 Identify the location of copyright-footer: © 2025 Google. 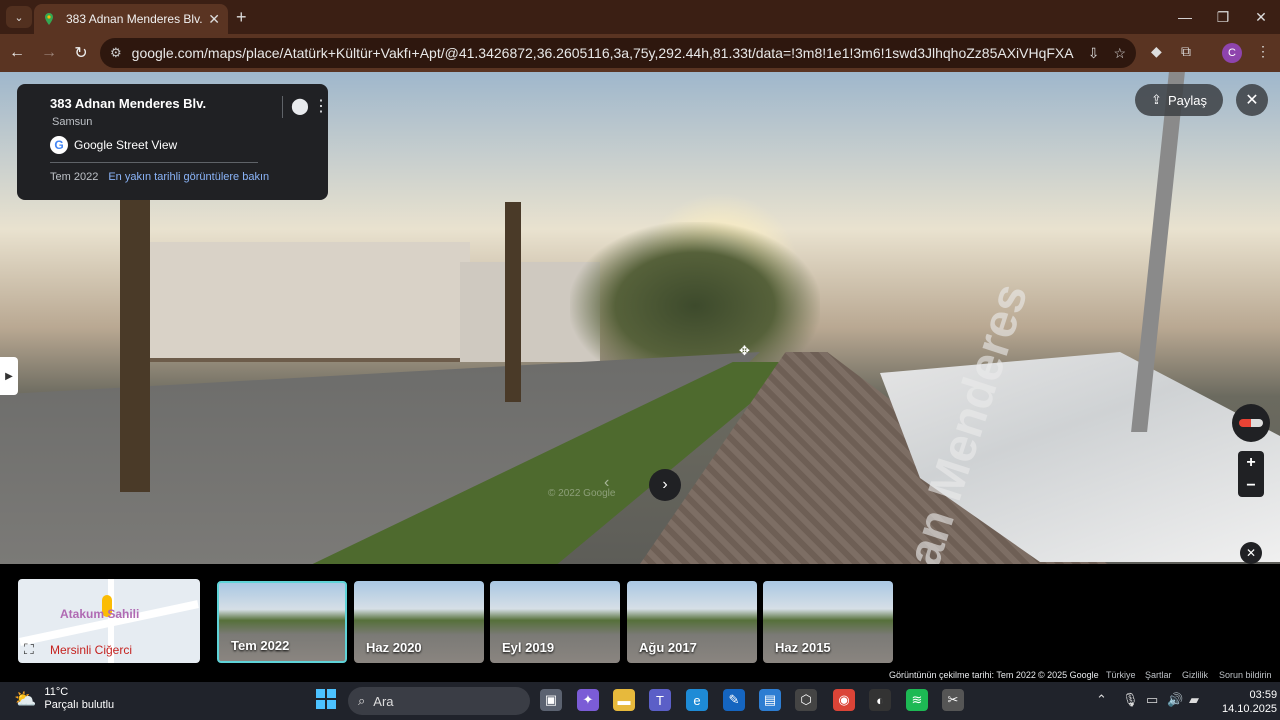
(1068, 675).